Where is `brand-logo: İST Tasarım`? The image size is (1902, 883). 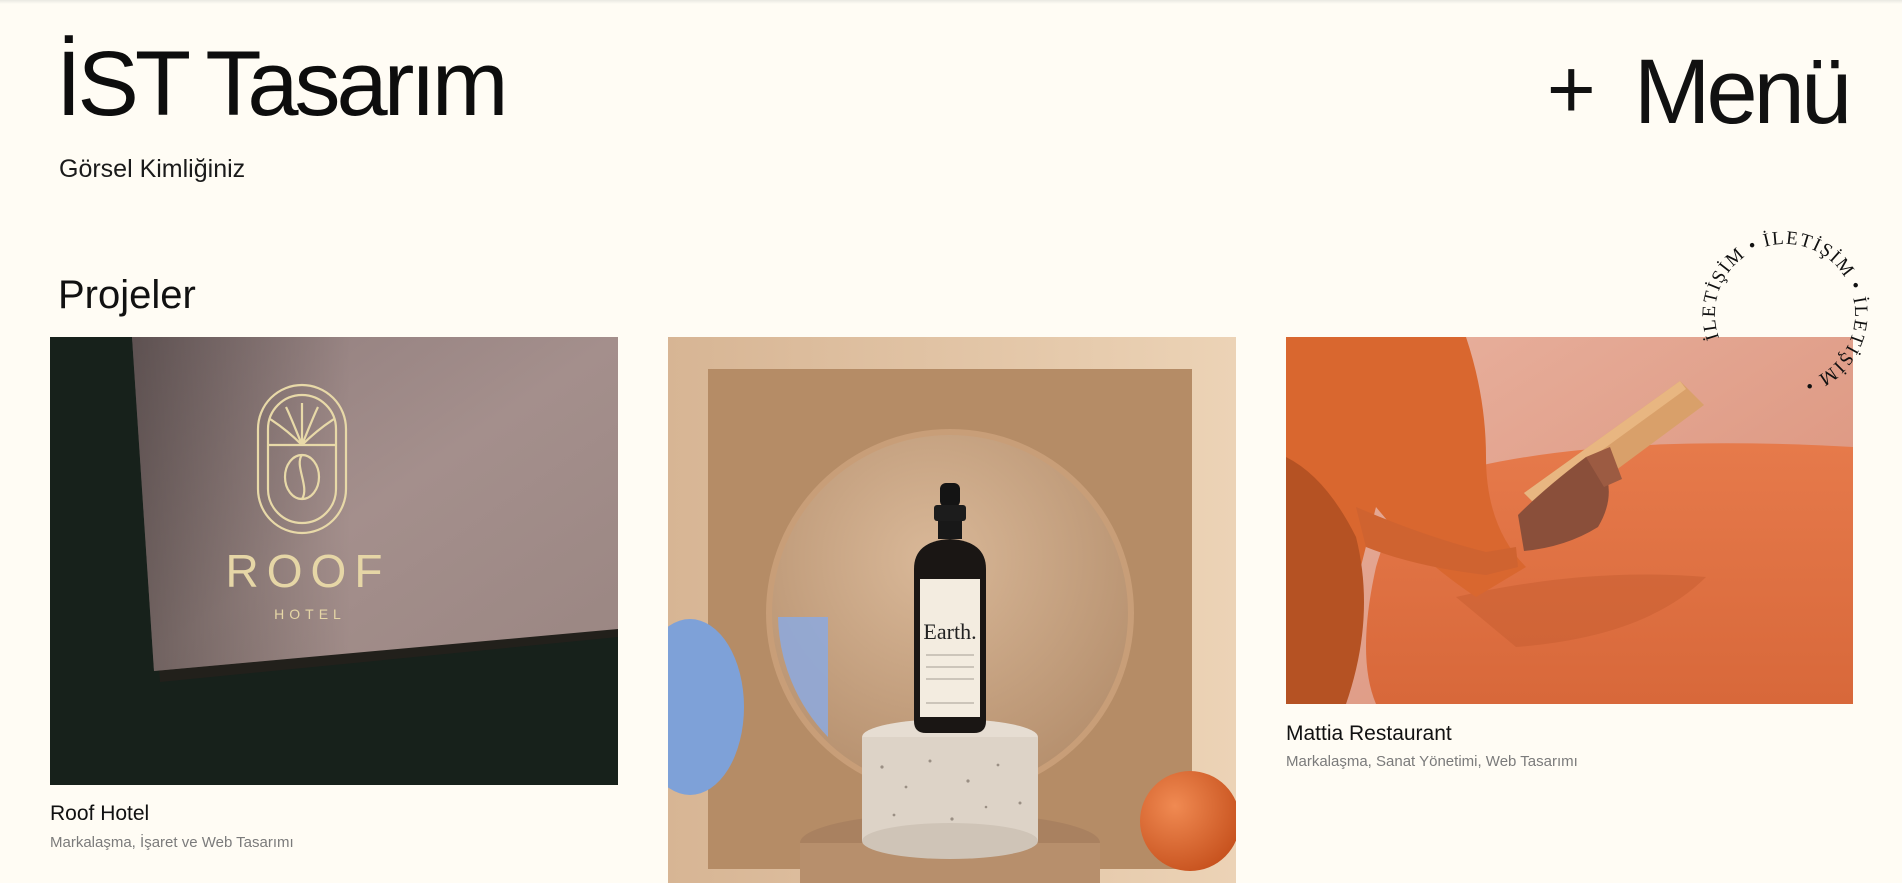
brand-logo: İST Tasarım is located at coordinates (282, 84).